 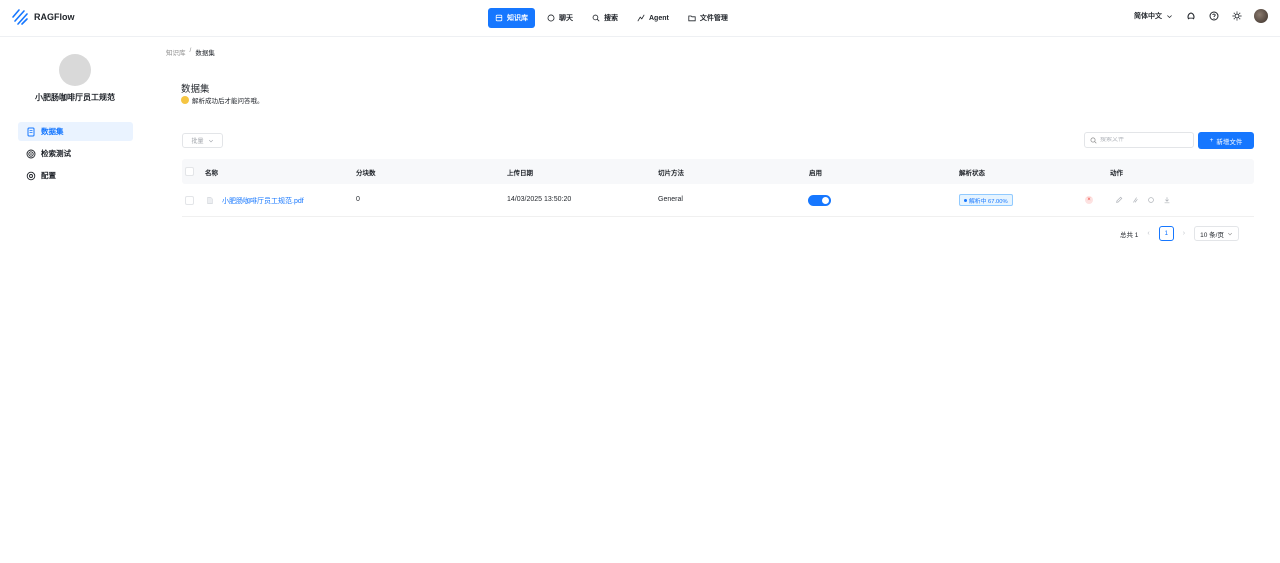 What do you see at coordinates (1116, 173) in the screenshot?
I see `column-header-actions: 动作` at bounding box center [1116, 173].